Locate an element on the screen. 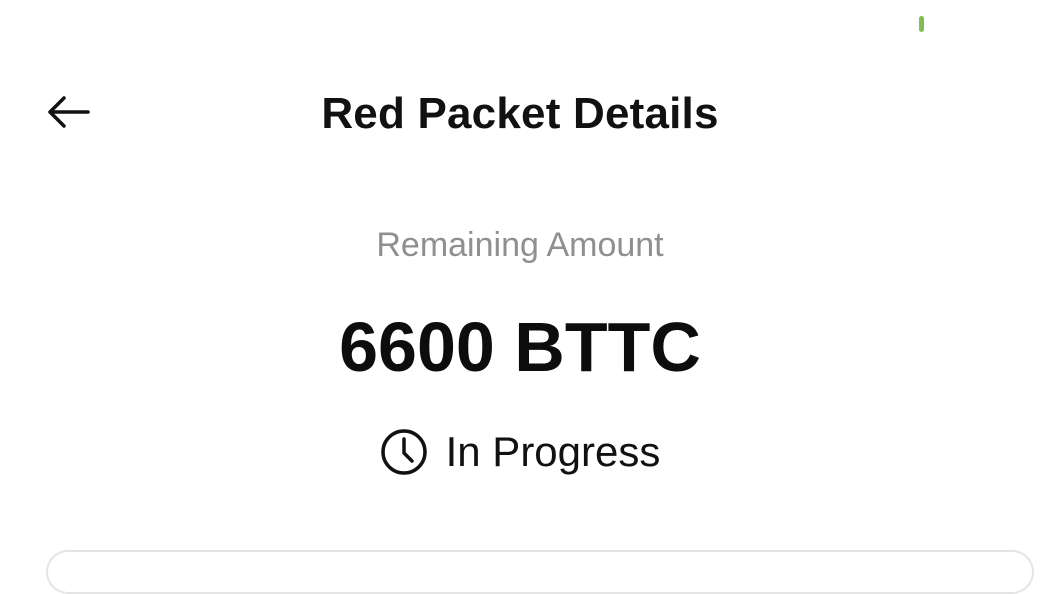  remaining-amount-value: 6600 BTTC is located at coordinates (520, 347).